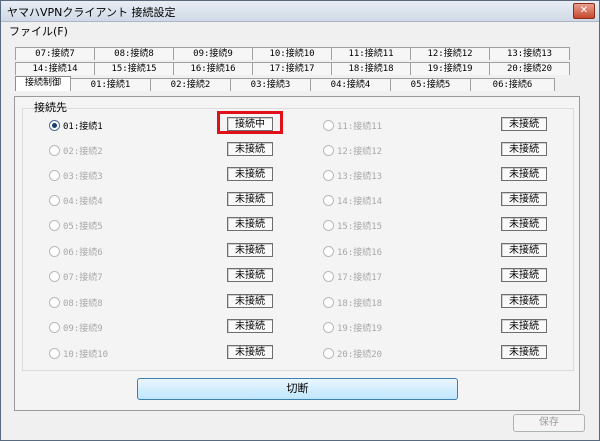 The height and width of the screenshot is (441, 600). What do you see at coordinates (110, 84) in the screenshot?
I see `tab-row3-1: 01:接続1` at bounding box center [110, 84].